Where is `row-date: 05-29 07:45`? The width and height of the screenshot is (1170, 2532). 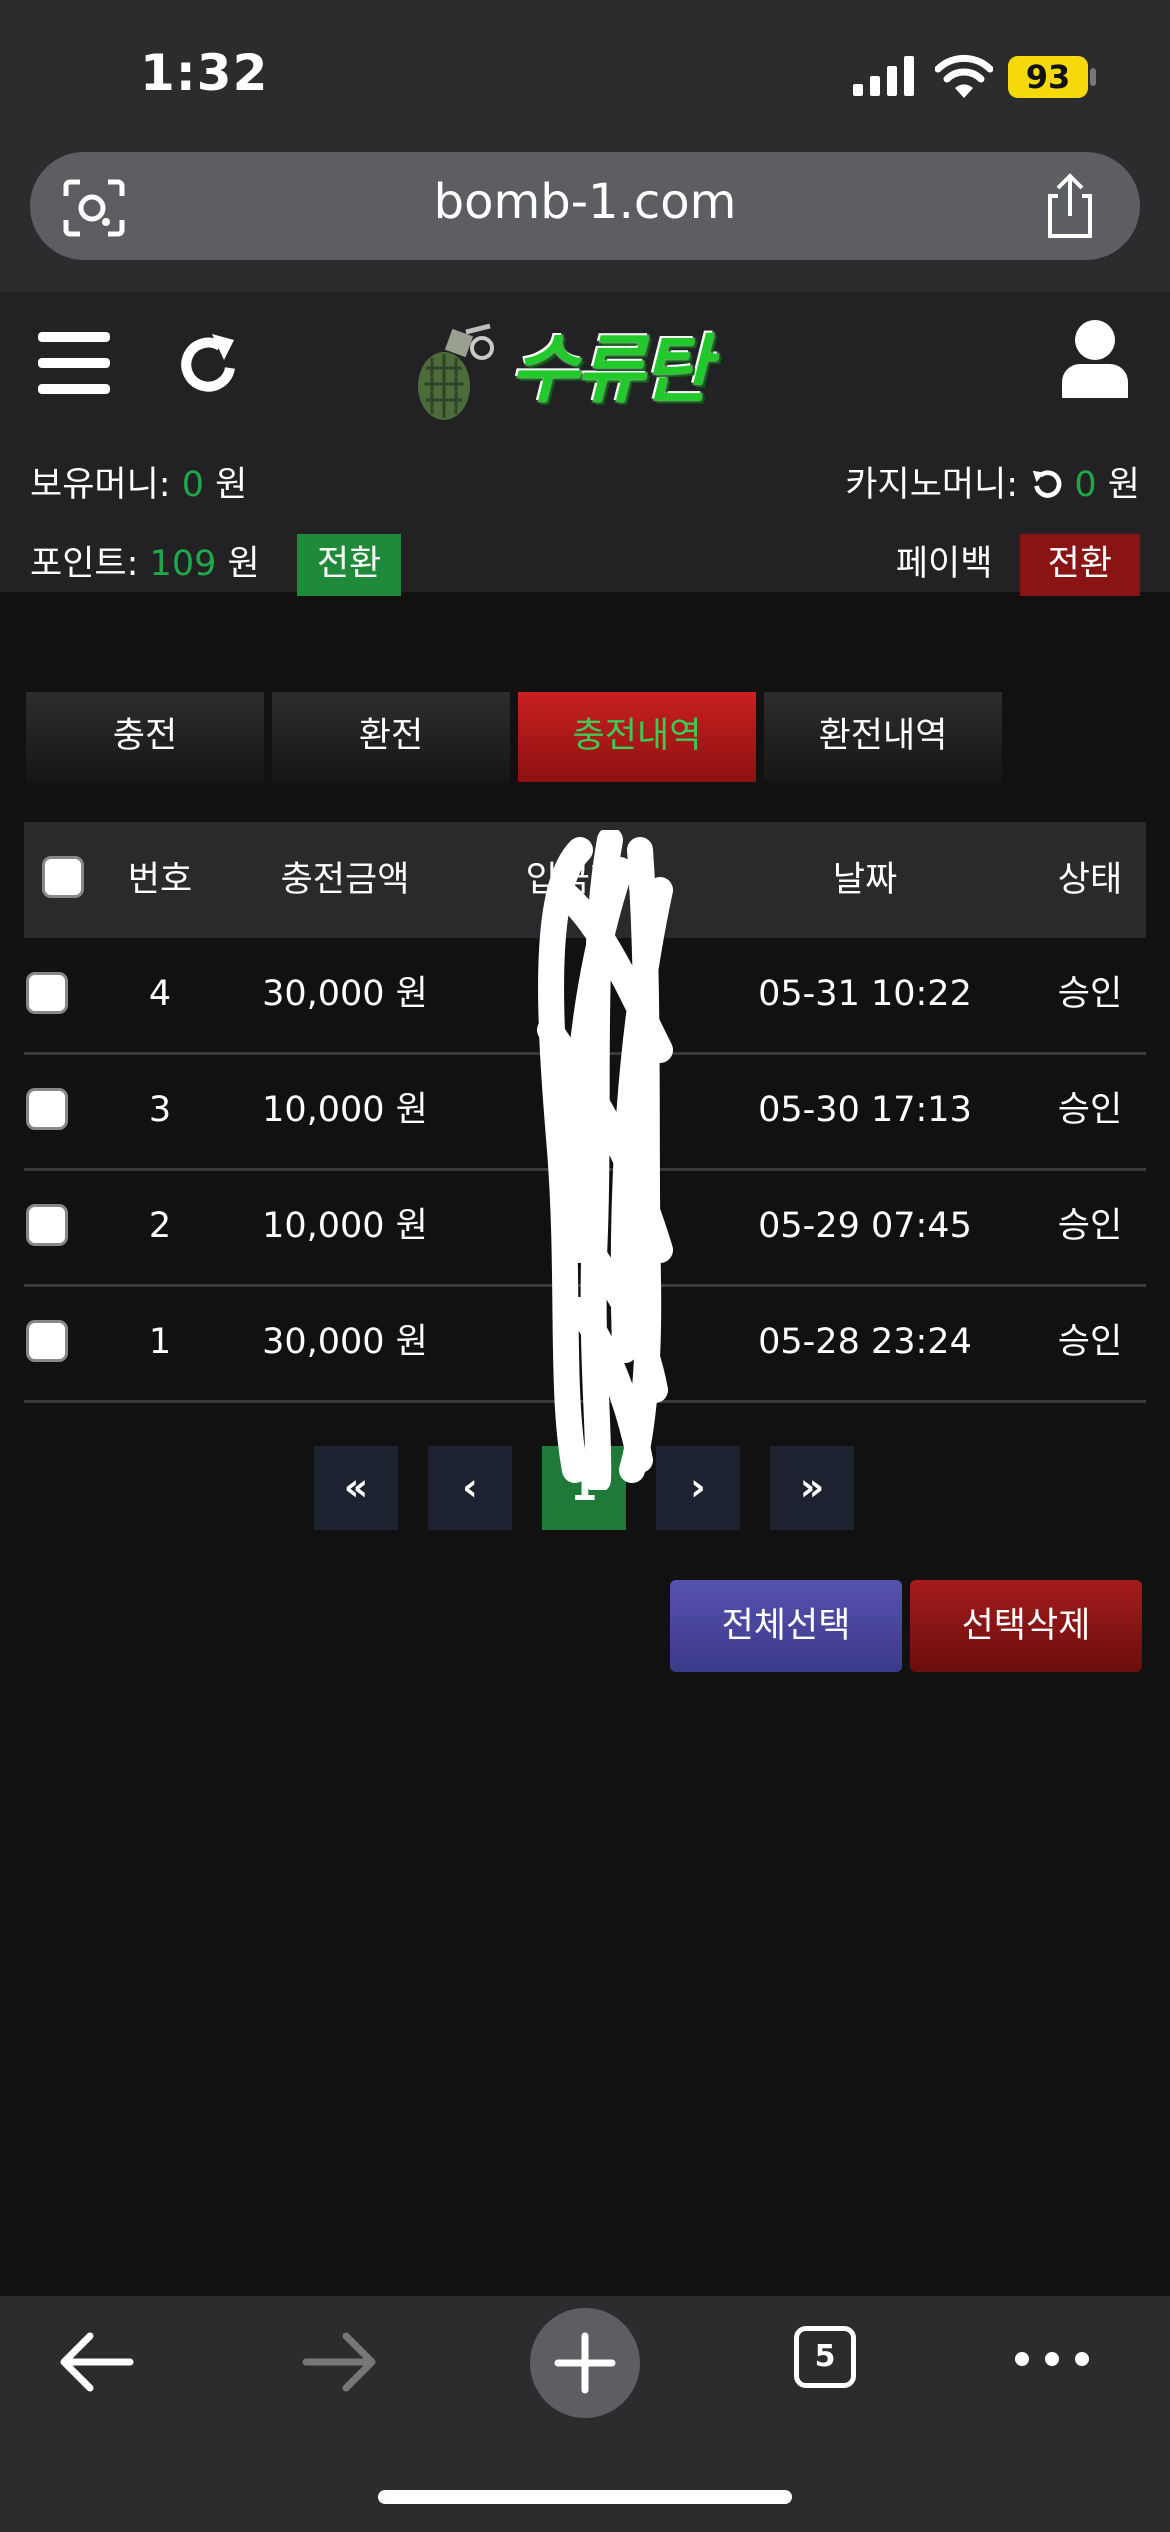
row-date: 05-29 07:45 is located at coordinates (865, 1226).